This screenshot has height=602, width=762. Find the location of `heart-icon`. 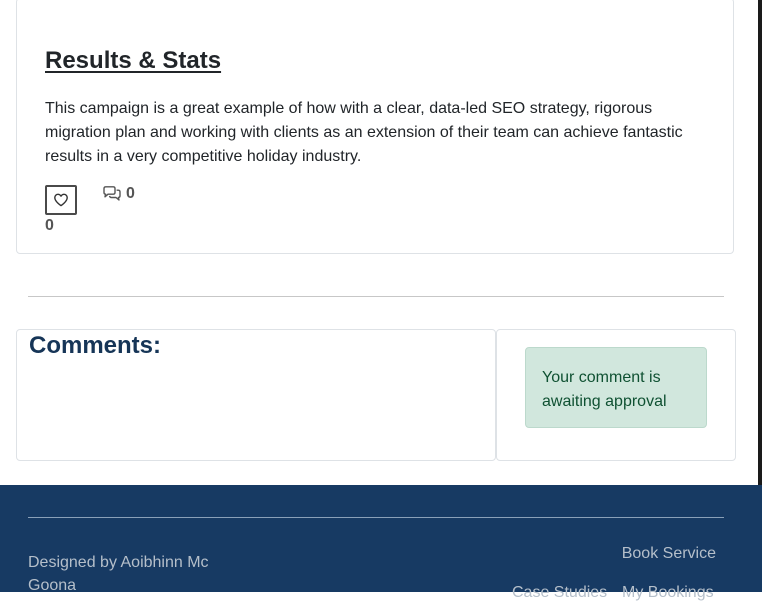

heart-icon is located at coordinates (61, 200).